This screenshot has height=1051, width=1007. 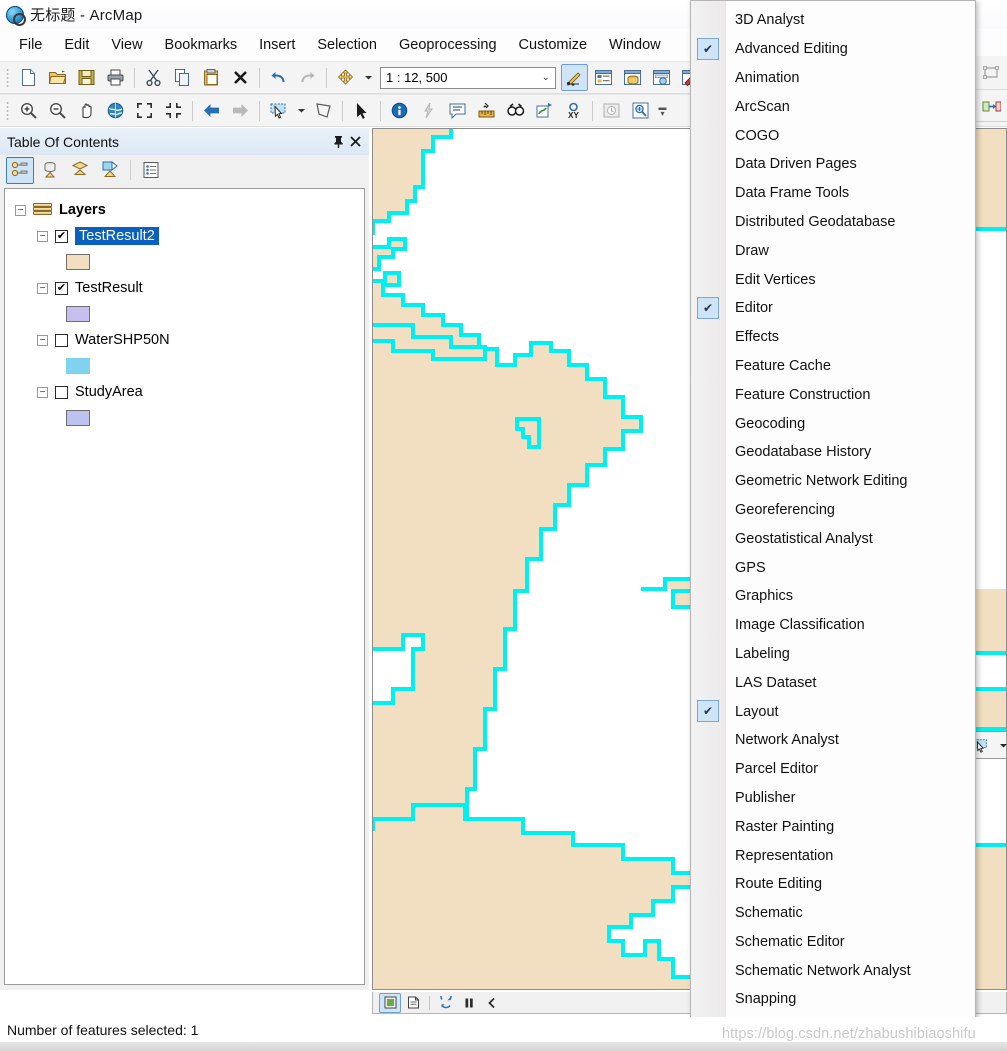 What do you see at coordinates (661, 77) in the screenshot?
I see `search-window-icon` at bounding box center [661, 77].